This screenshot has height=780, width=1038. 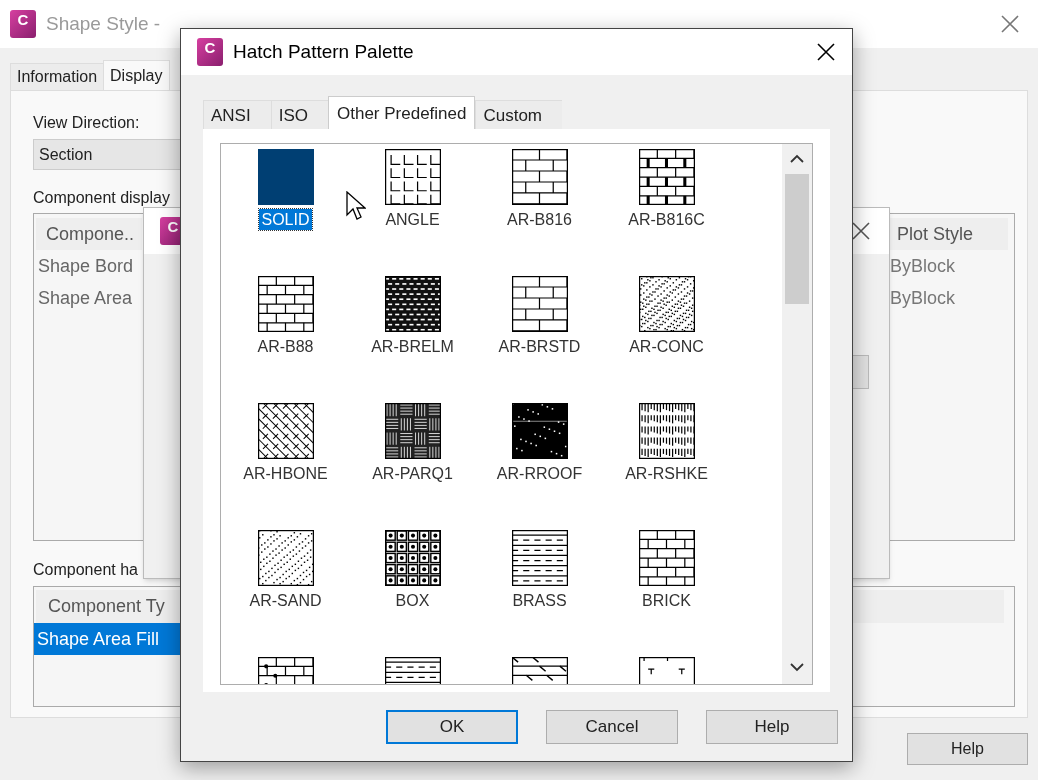 What do you see at coordinates (299, 114) in the screenshot?
I see `tab: ISO` at bounding box center [299, 114].